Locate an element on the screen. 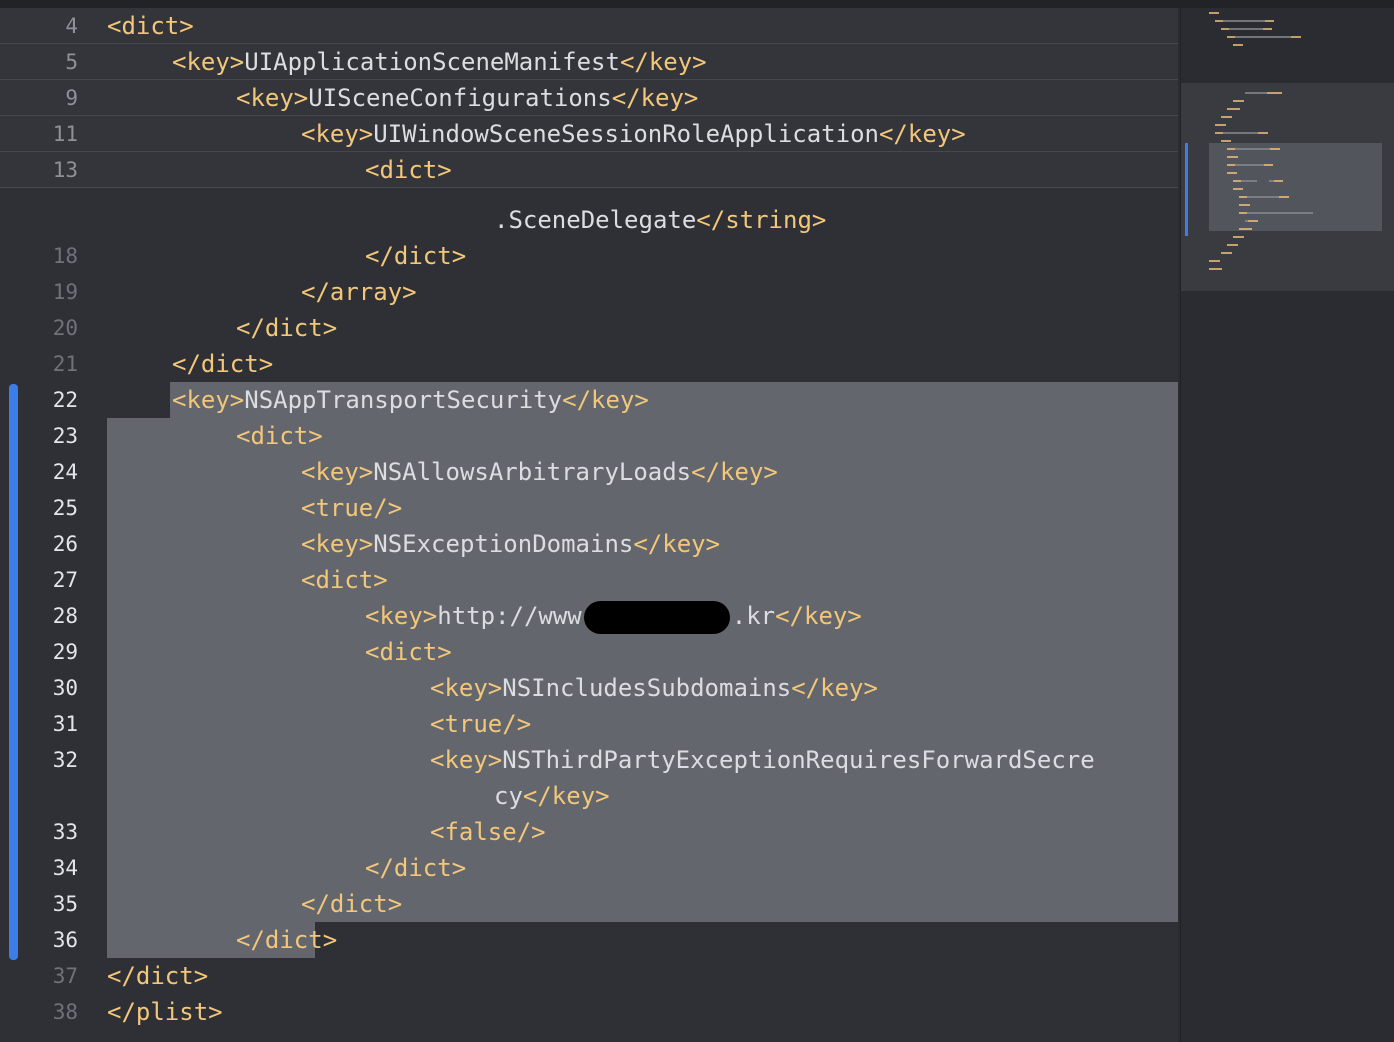 The image size is (1394, 1042). code-text: </plist> is located at coordinates (165, 1012).